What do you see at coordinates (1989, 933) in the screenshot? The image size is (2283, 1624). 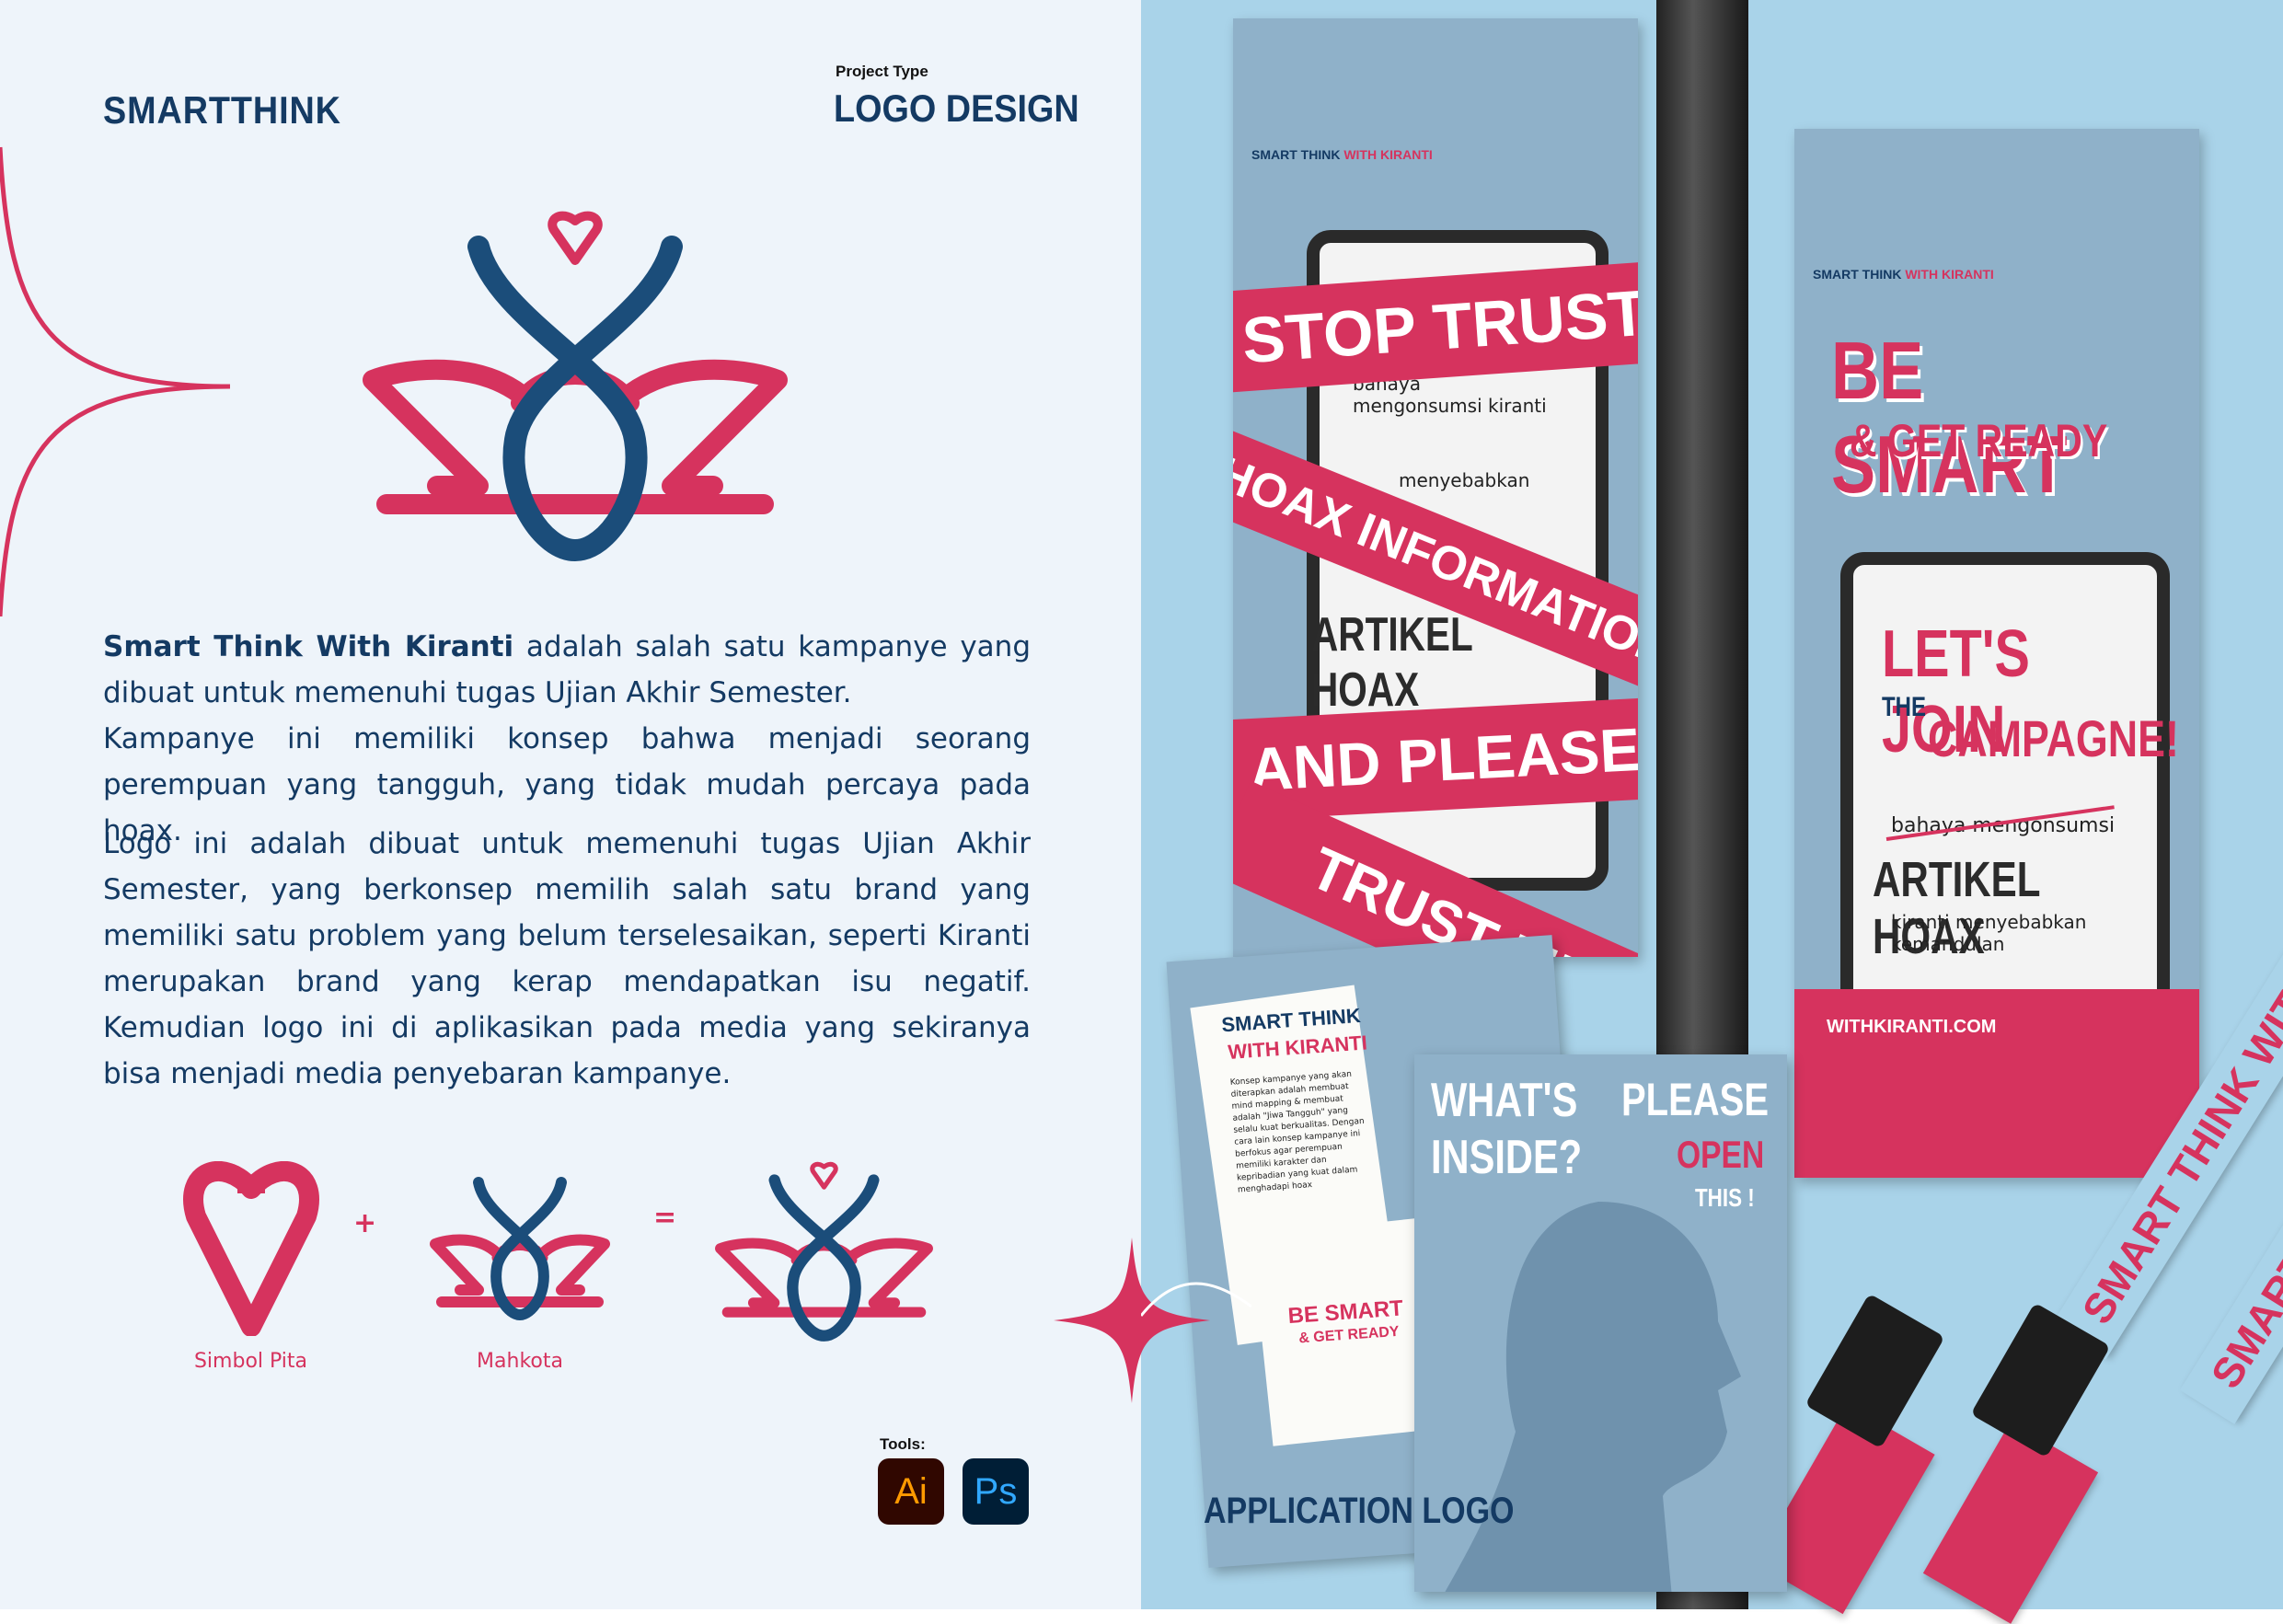 I see `banner2-small-text-2: kiranti menyebabkan kemandulan` at bounding box center [1989, 933].